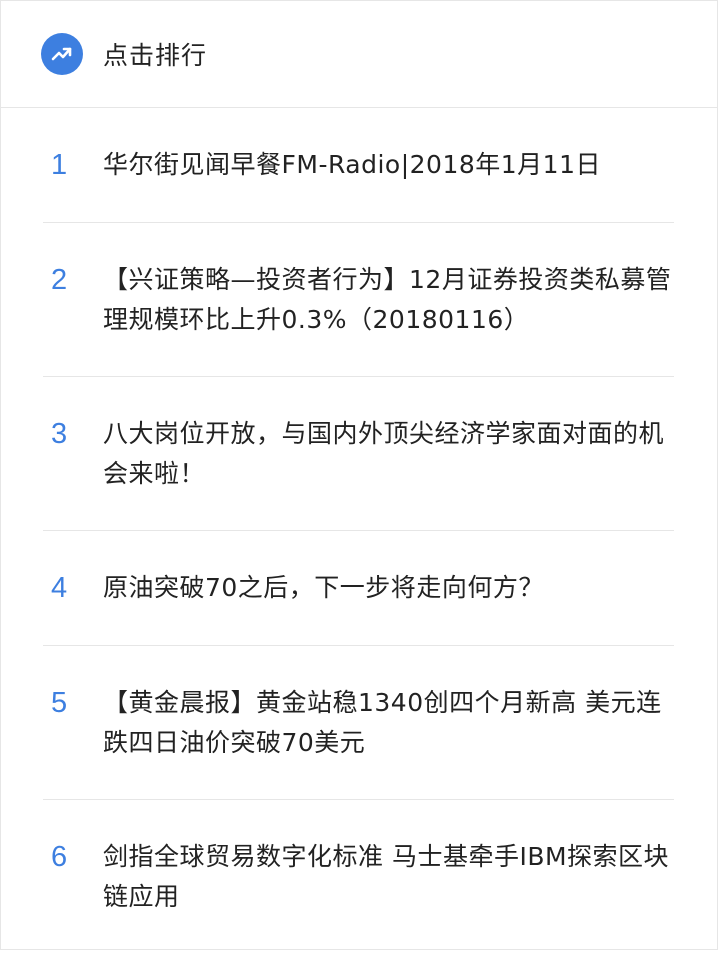 This screenshot has width=718, height=954. I want to click on article-title-link: 华尔街见闻早餐FM-Radio|2018年1月11日, so click(352, 165).